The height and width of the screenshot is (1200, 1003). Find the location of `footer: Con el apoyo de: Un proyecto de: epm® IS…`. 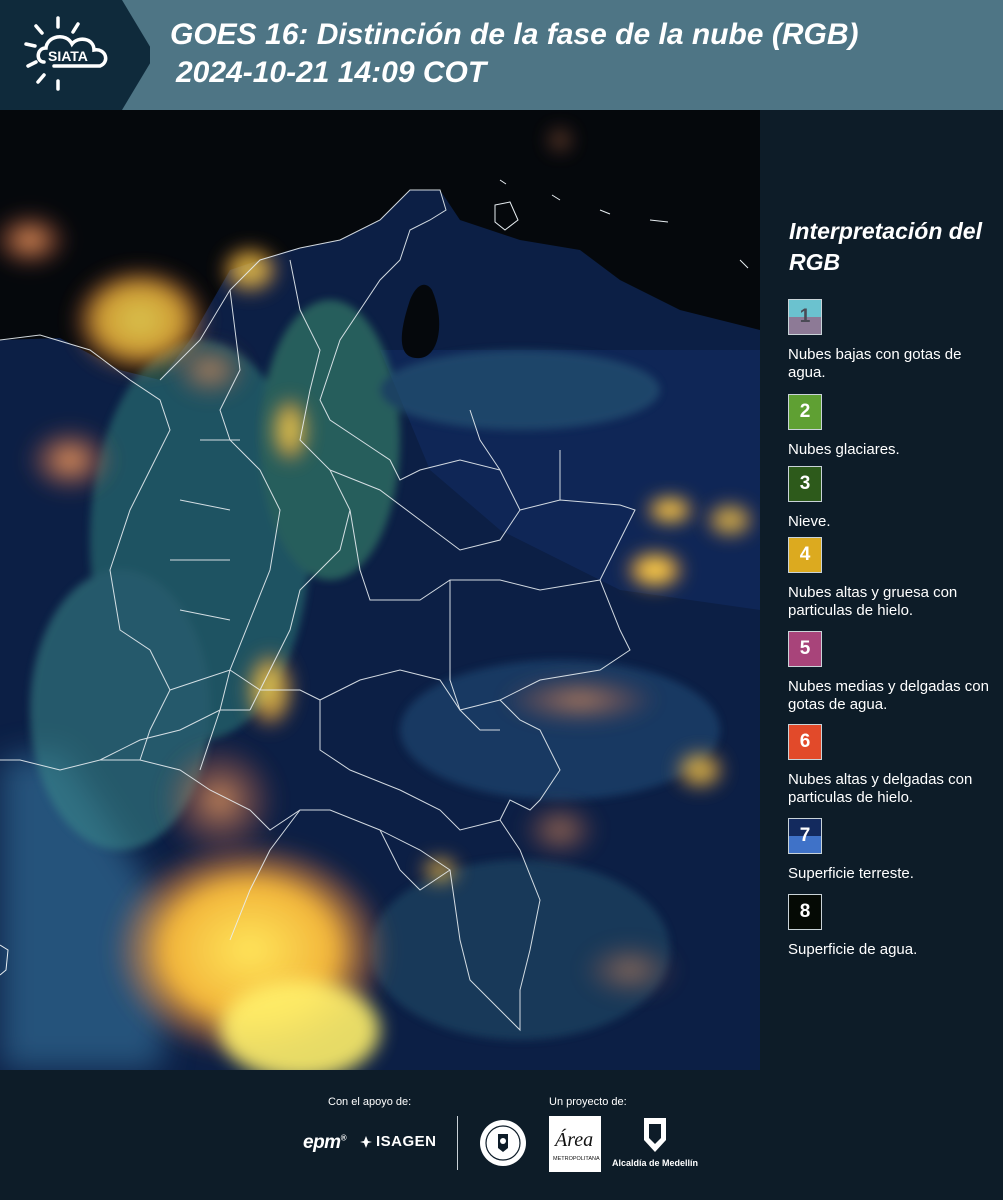

footer: Con el apoyo de: Un proyecto de: epm® IS… is located at coordinates (501, 1135).